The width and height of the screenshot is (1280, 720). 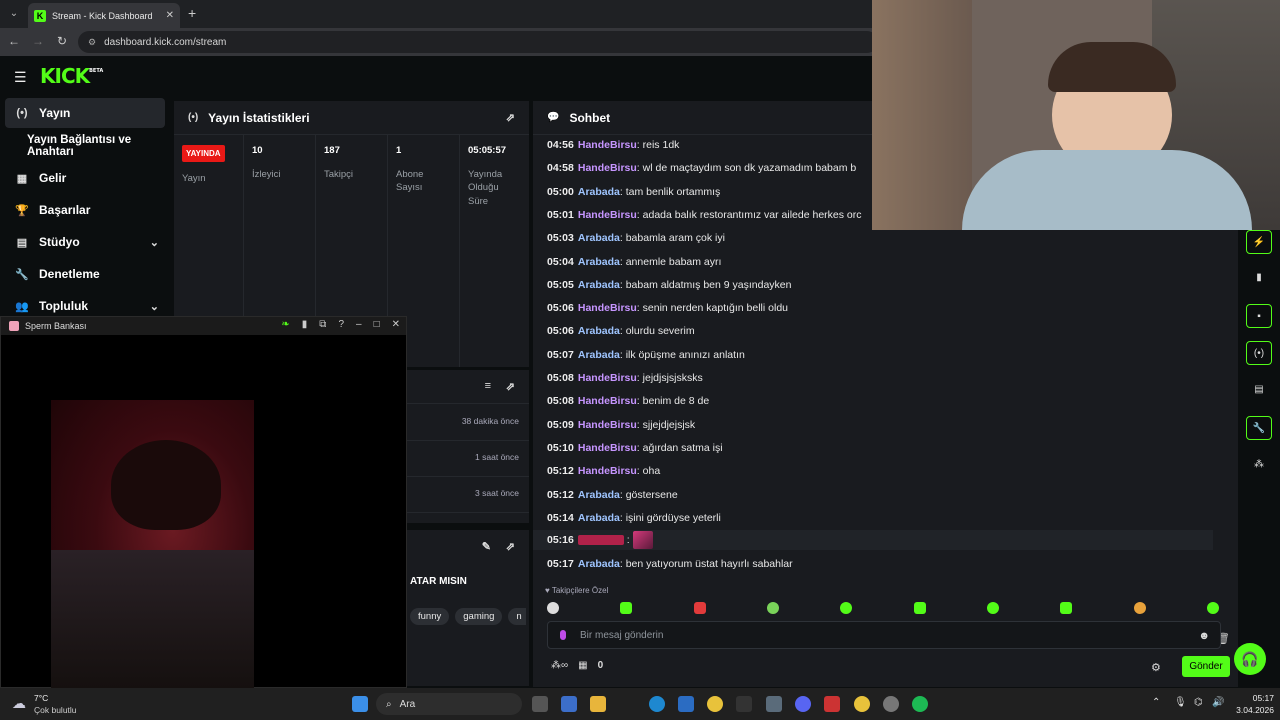 What do you see at coordinates (1259, 428) in the screenshot?
I see `rail-moderation-icon: 🔧` at bounding box center [1259, 428].